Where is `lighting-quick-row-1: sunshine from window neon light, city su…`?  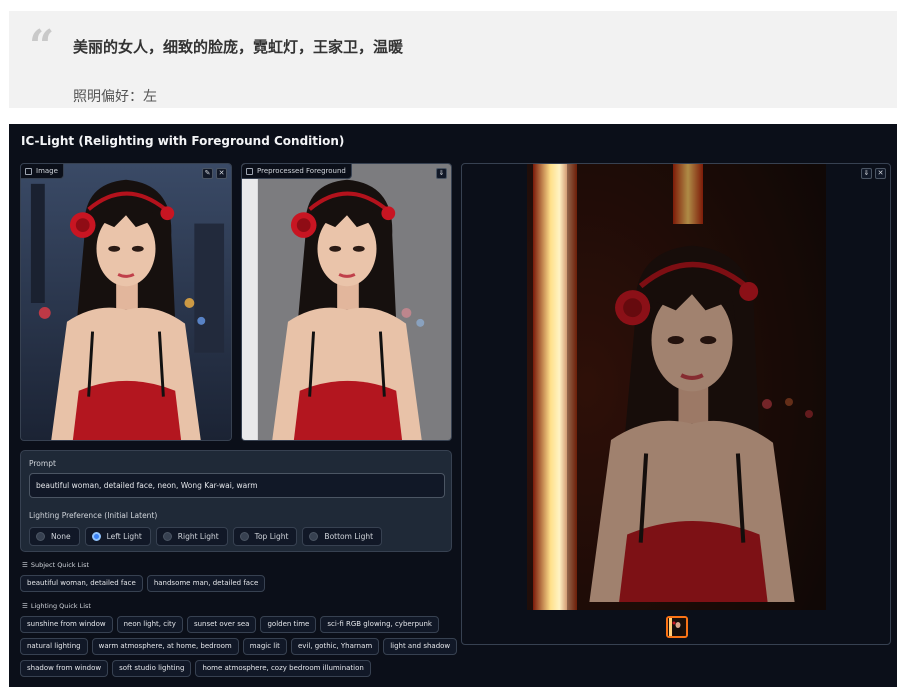
lighting-quick-row-1: sunshine from window neon light, city su… is located at coordinates (229, 624).